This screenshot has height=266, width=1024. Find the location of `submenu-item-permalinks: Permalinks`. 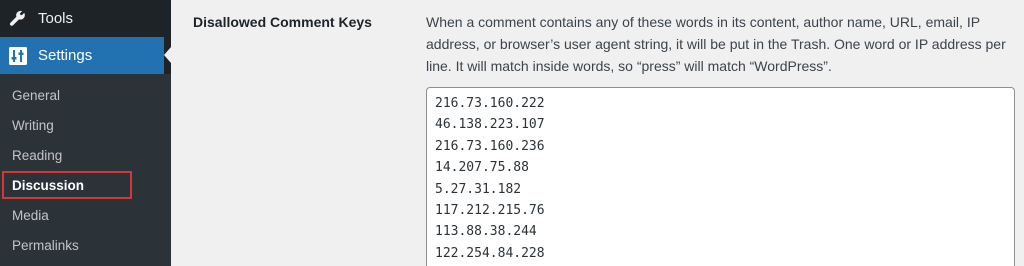

submenu-item-permalinks: Permalinks is located at coordinates (85, 246).